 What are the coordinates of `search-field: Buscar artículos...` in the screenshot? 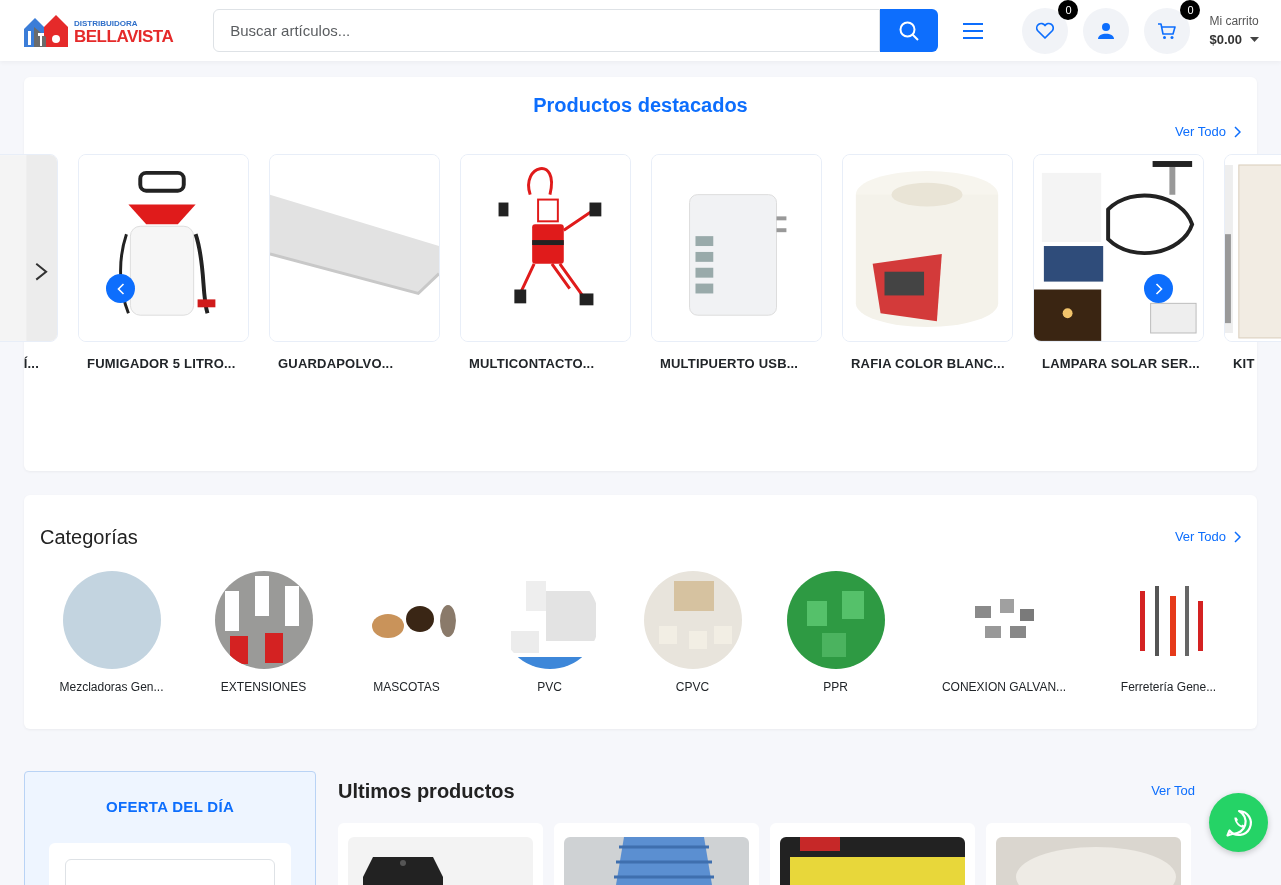 It's located at (546, 30).